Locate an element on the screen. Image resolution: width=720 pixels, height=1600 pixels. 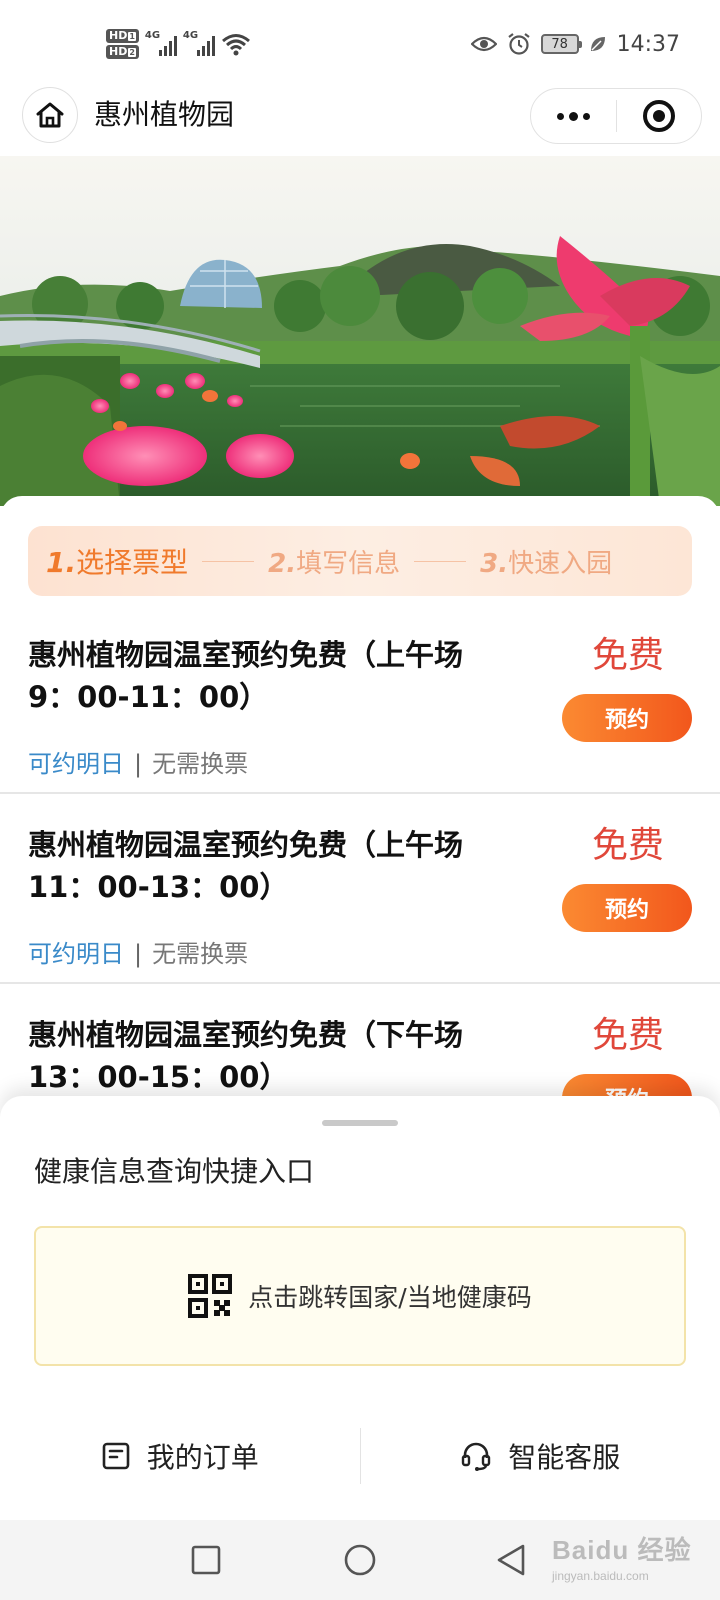
my-orders-label: 我的订单 is located at coordinates (202, 1457).